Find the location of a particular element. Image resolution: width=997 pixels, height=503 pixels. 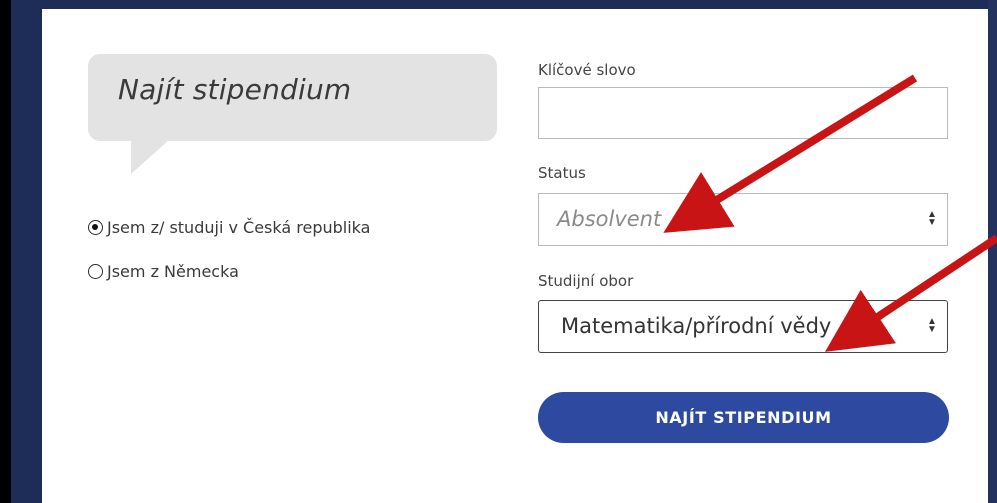

bubble-title: Najít stipendium is located at coordinates (235, 89).